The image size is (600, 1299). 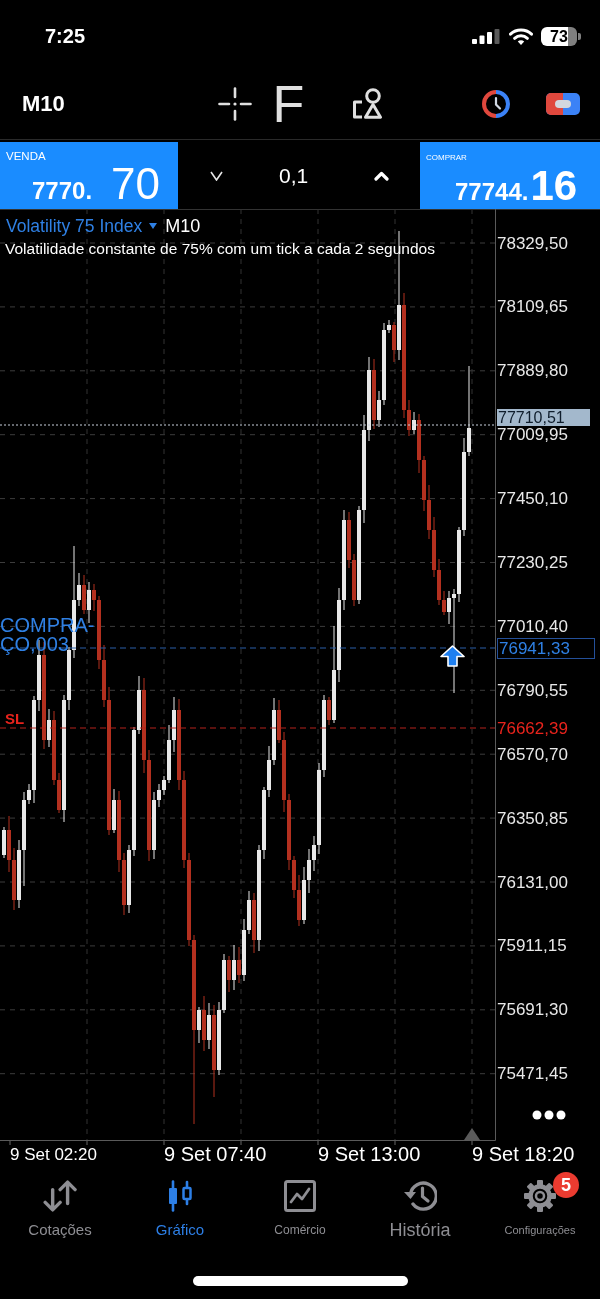 What do you see at coordinates (89, 175) in the screenshot?
I see `sell-button: VENDA 7770. 70` at bounding box center [89, 175].